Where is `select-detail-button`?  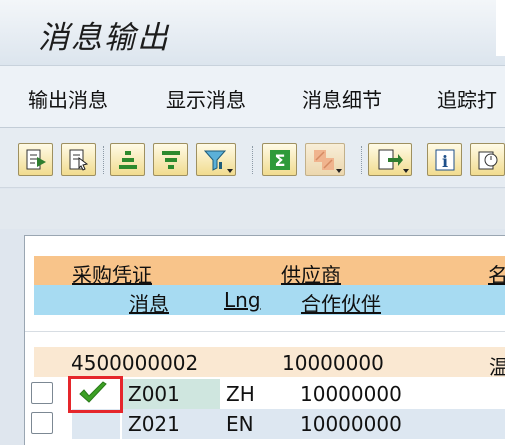
select-detail-button is located at coordinates (78, 159).